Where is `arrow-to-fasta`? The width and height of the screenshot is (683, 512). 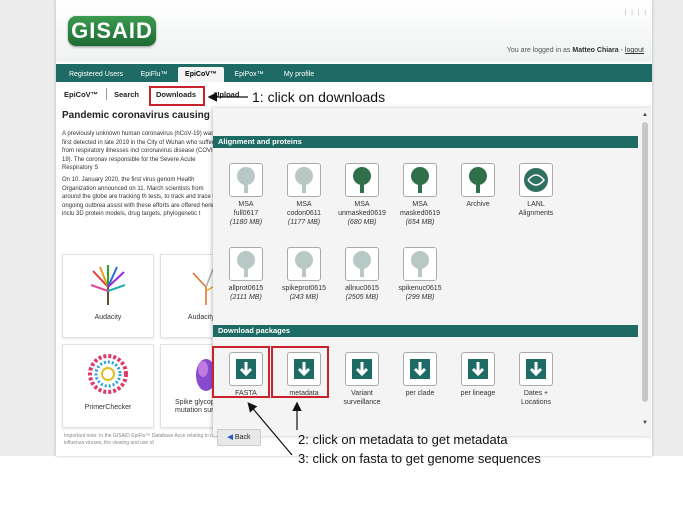 arrow-to-fasta is located at coordinates (270, 429).